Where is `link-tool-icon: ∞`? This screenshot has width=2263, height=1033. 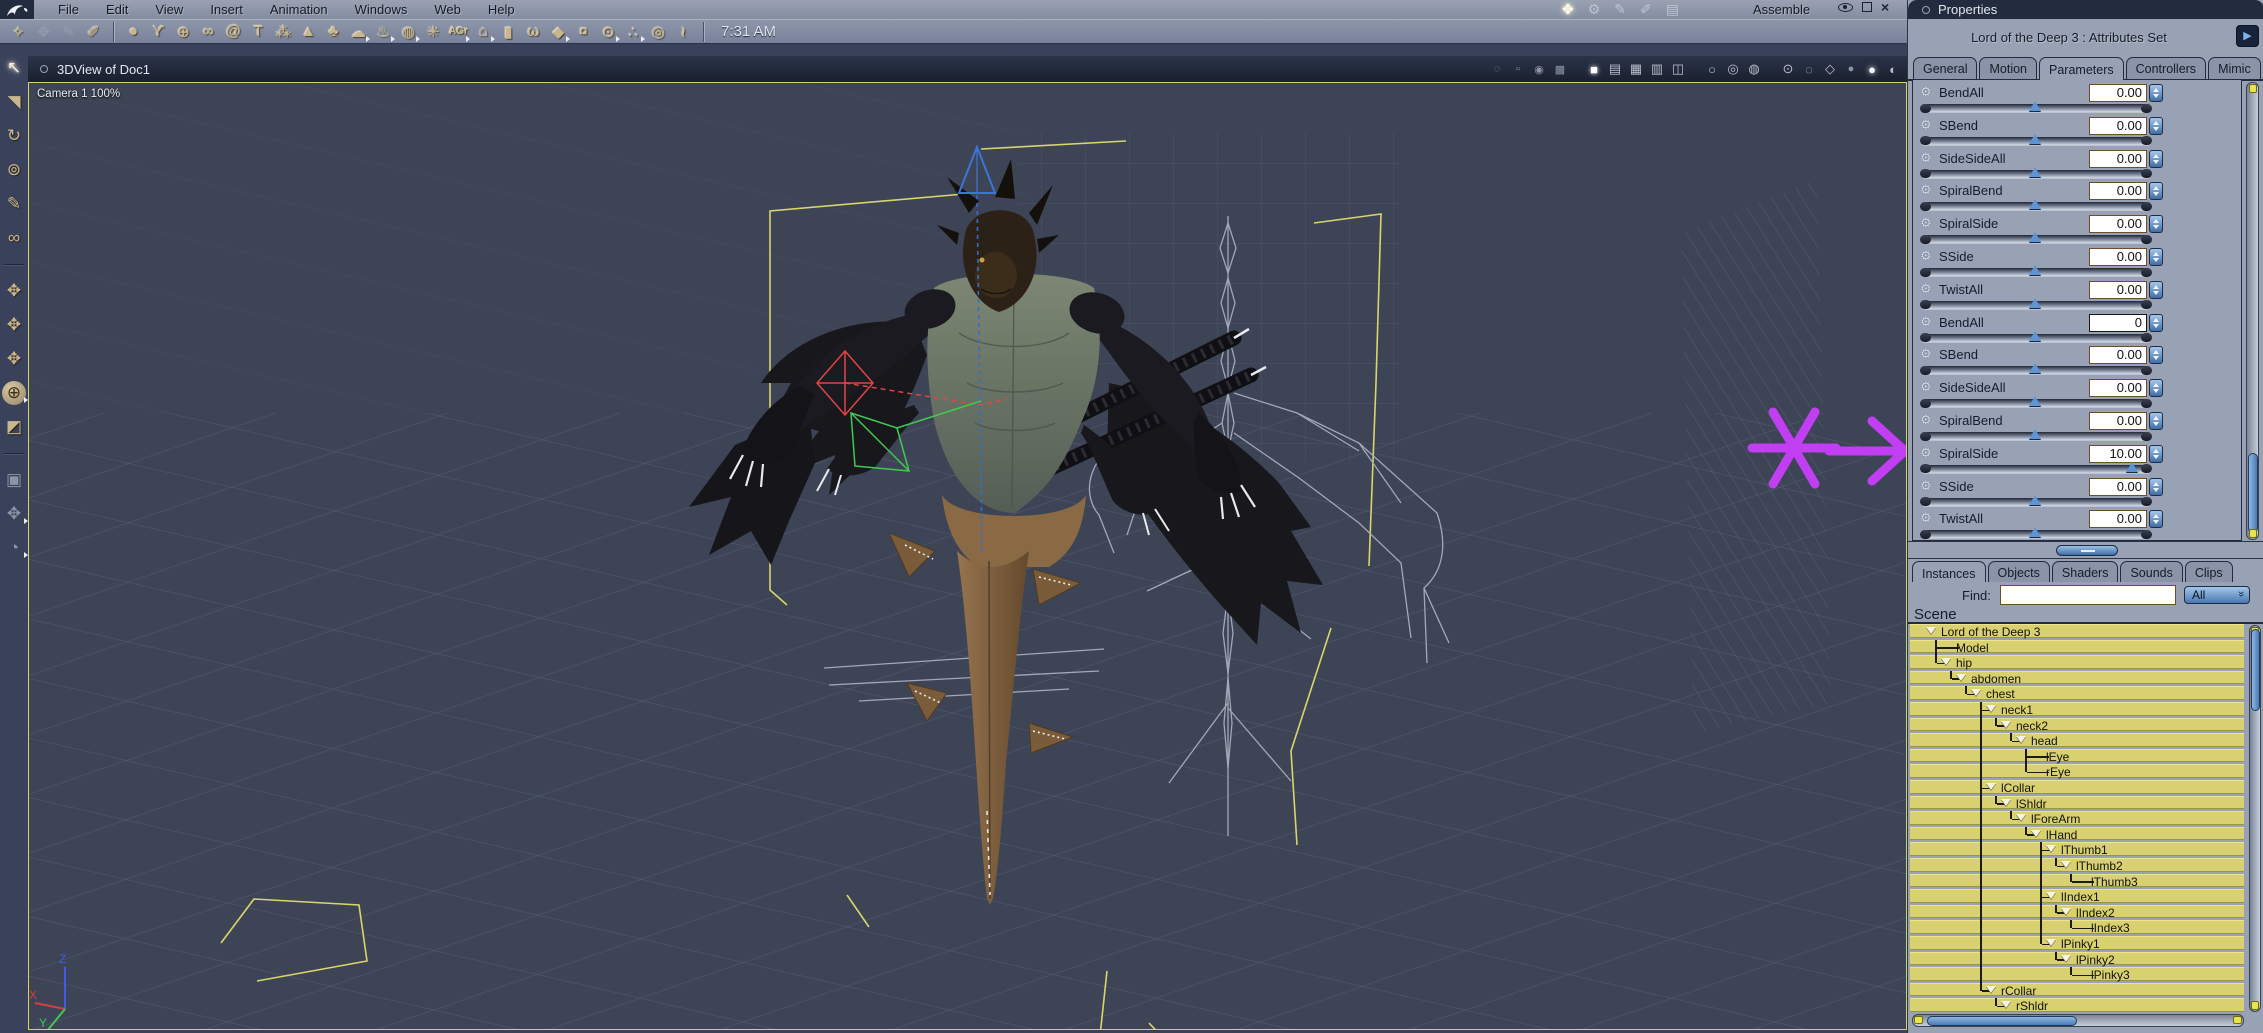
link-tool-icon: ∞ is located at coordinates (14, 238).